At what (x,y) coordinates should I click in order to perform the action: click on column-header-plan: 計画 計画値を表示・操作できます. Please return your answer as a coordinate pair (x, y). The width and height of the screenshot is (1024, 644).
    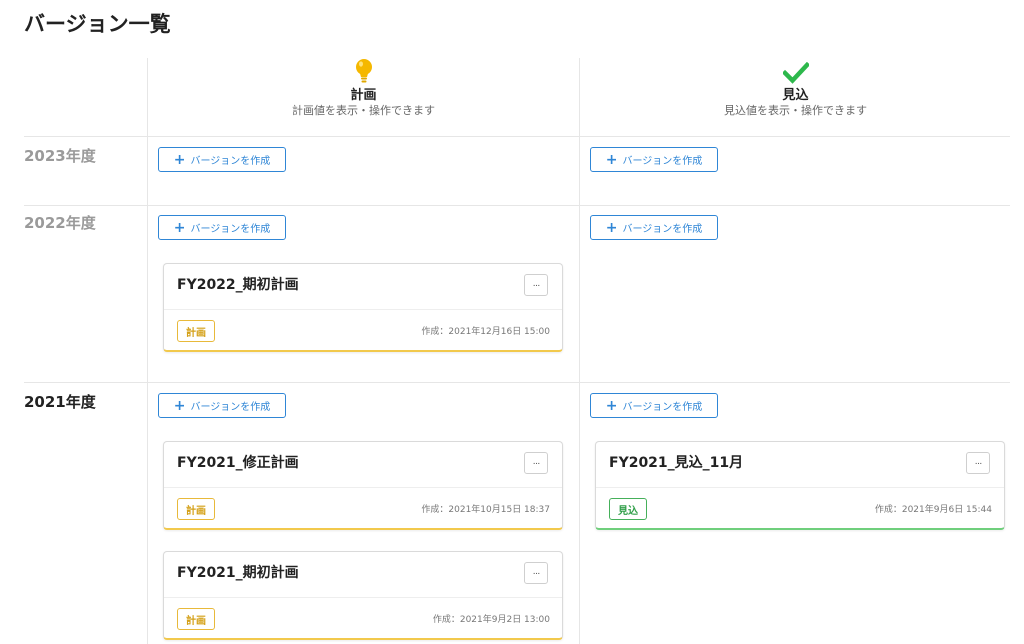
    Looking at the image, I should click on (363, 88).